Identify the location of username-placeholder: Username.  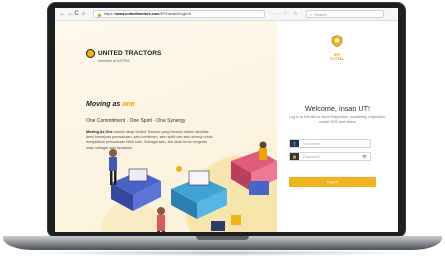
(312, 143).